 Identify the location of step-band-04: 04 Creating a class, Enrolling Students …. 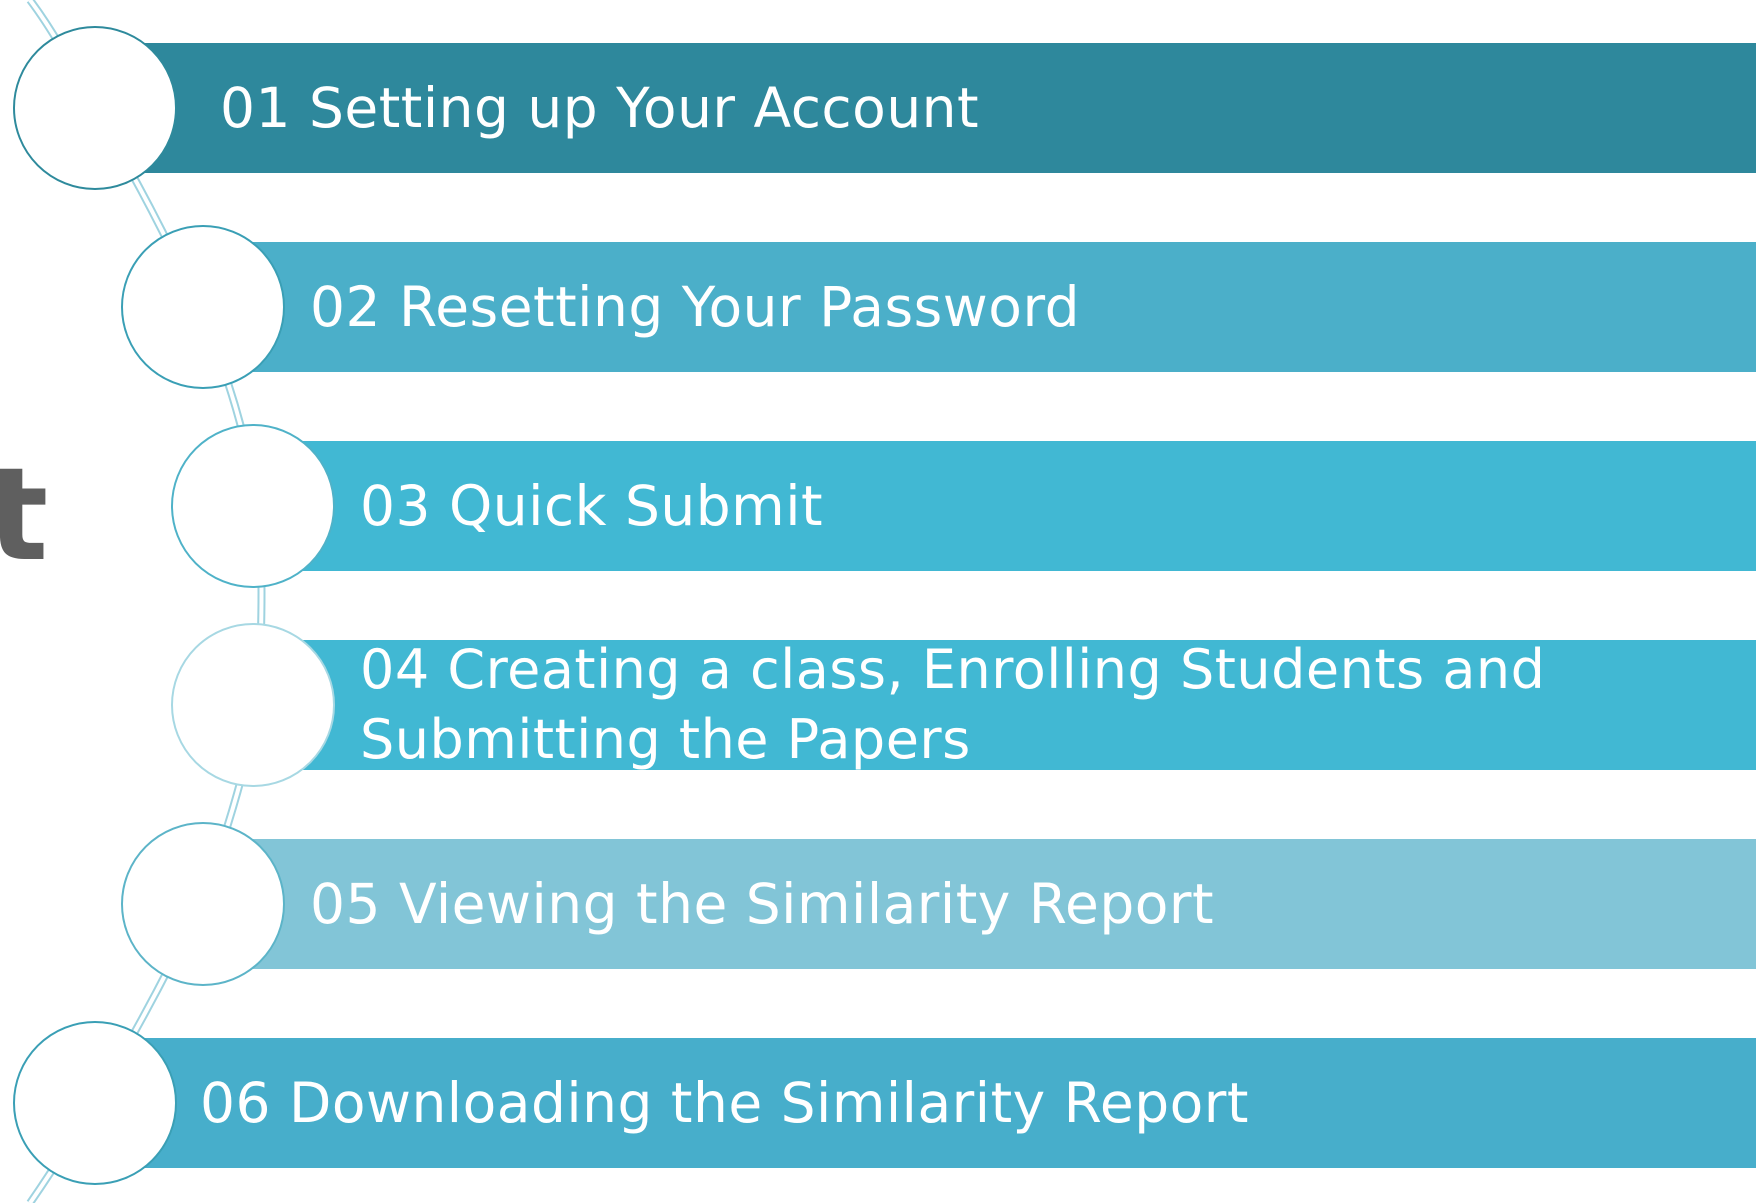
(1005, 704).